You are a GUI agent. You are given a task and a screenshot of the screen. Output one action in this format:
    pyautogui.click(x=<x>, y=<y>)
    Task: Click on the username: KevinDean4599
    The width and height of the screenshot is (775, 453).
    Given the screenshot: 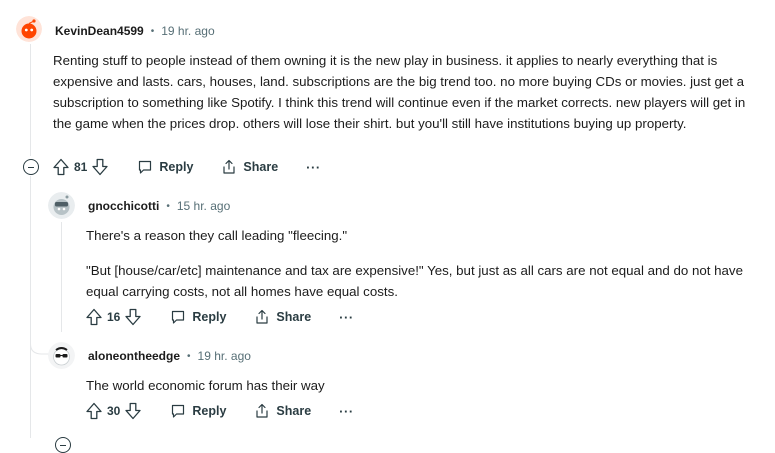 What is the action you would take?
    pyautogui.click(x=99, y=31)
    